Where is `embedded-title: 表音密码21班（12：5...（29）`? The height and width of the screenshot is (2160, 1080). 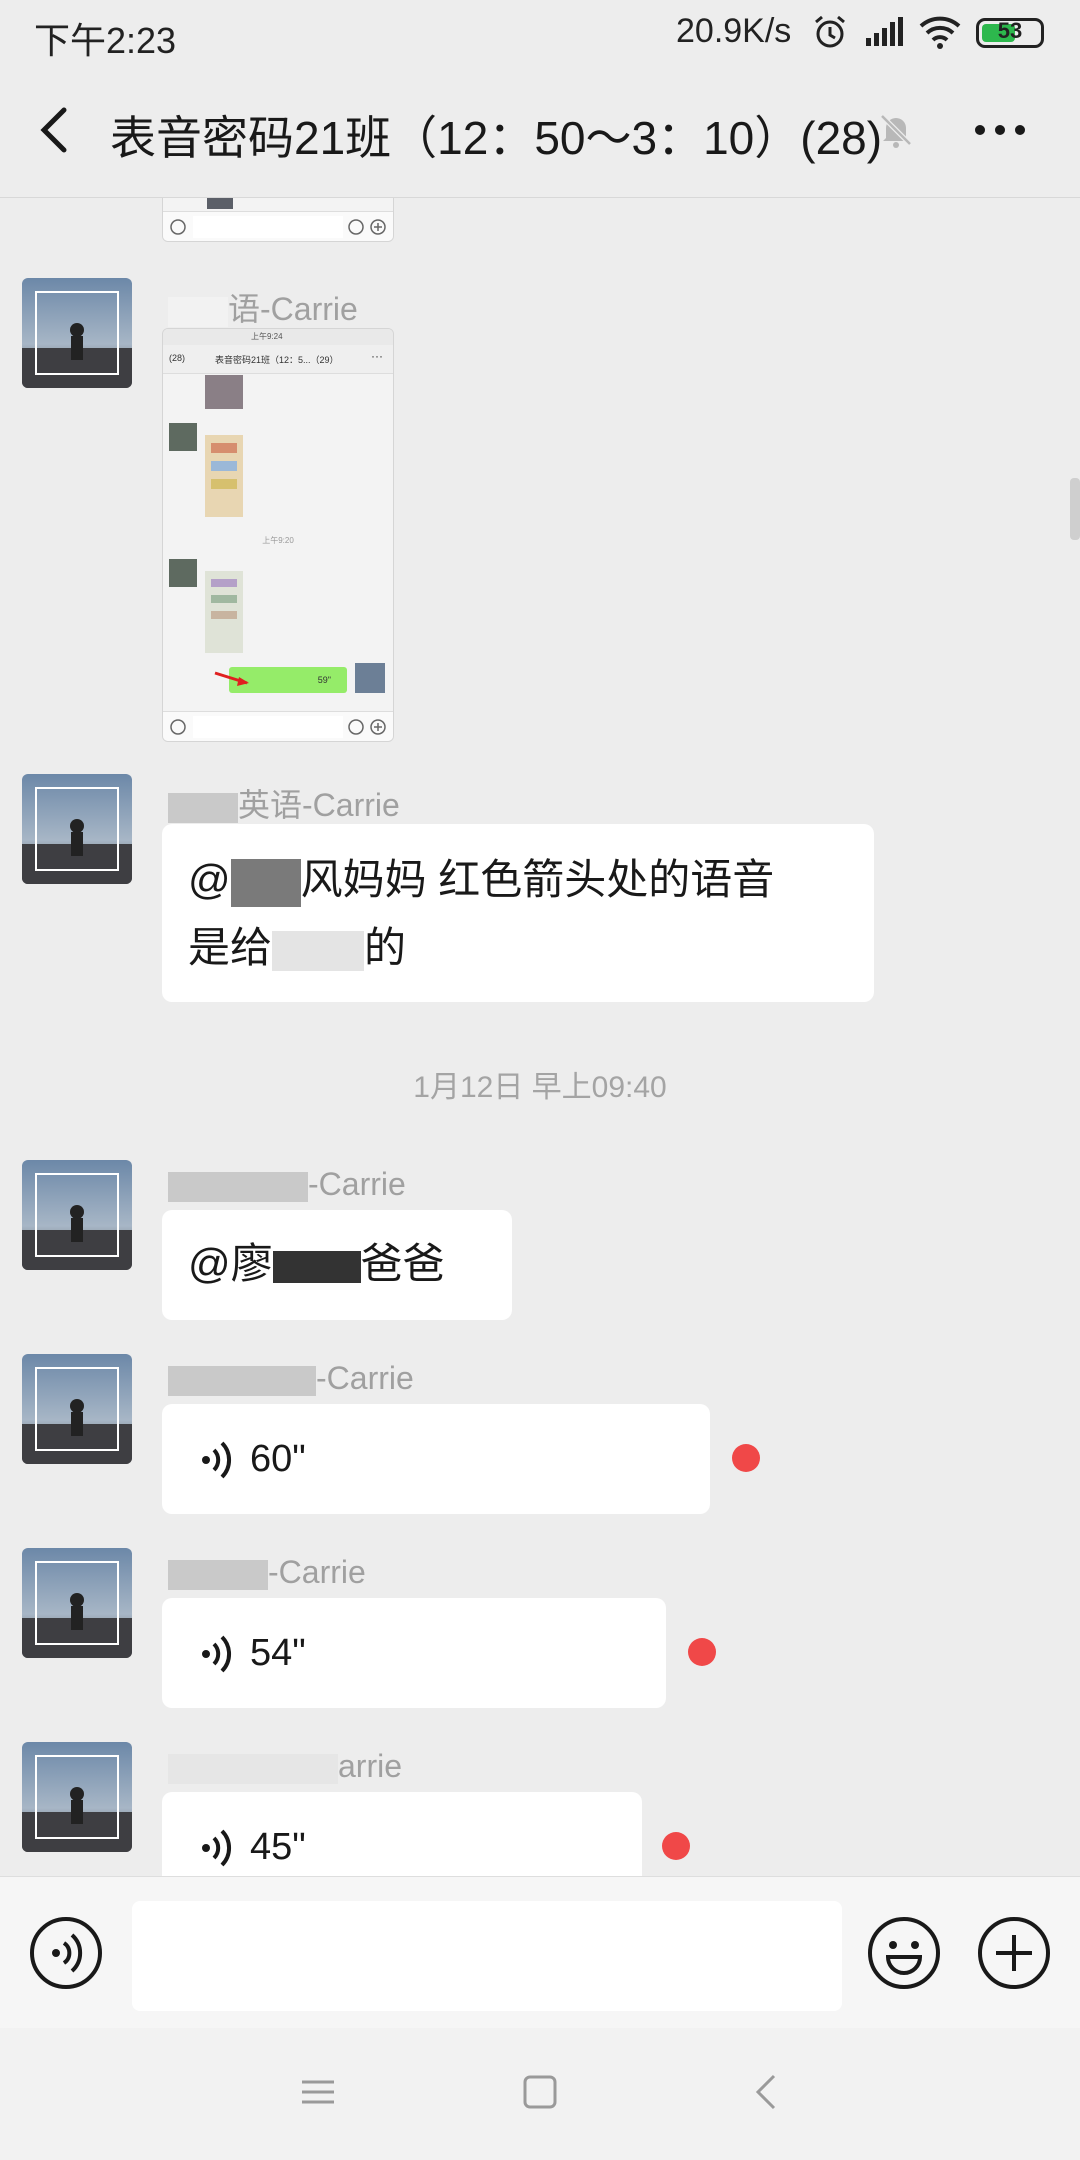
embedded-title: 表音密码21班（12：5...（29） is located at coordinates (277, 360).